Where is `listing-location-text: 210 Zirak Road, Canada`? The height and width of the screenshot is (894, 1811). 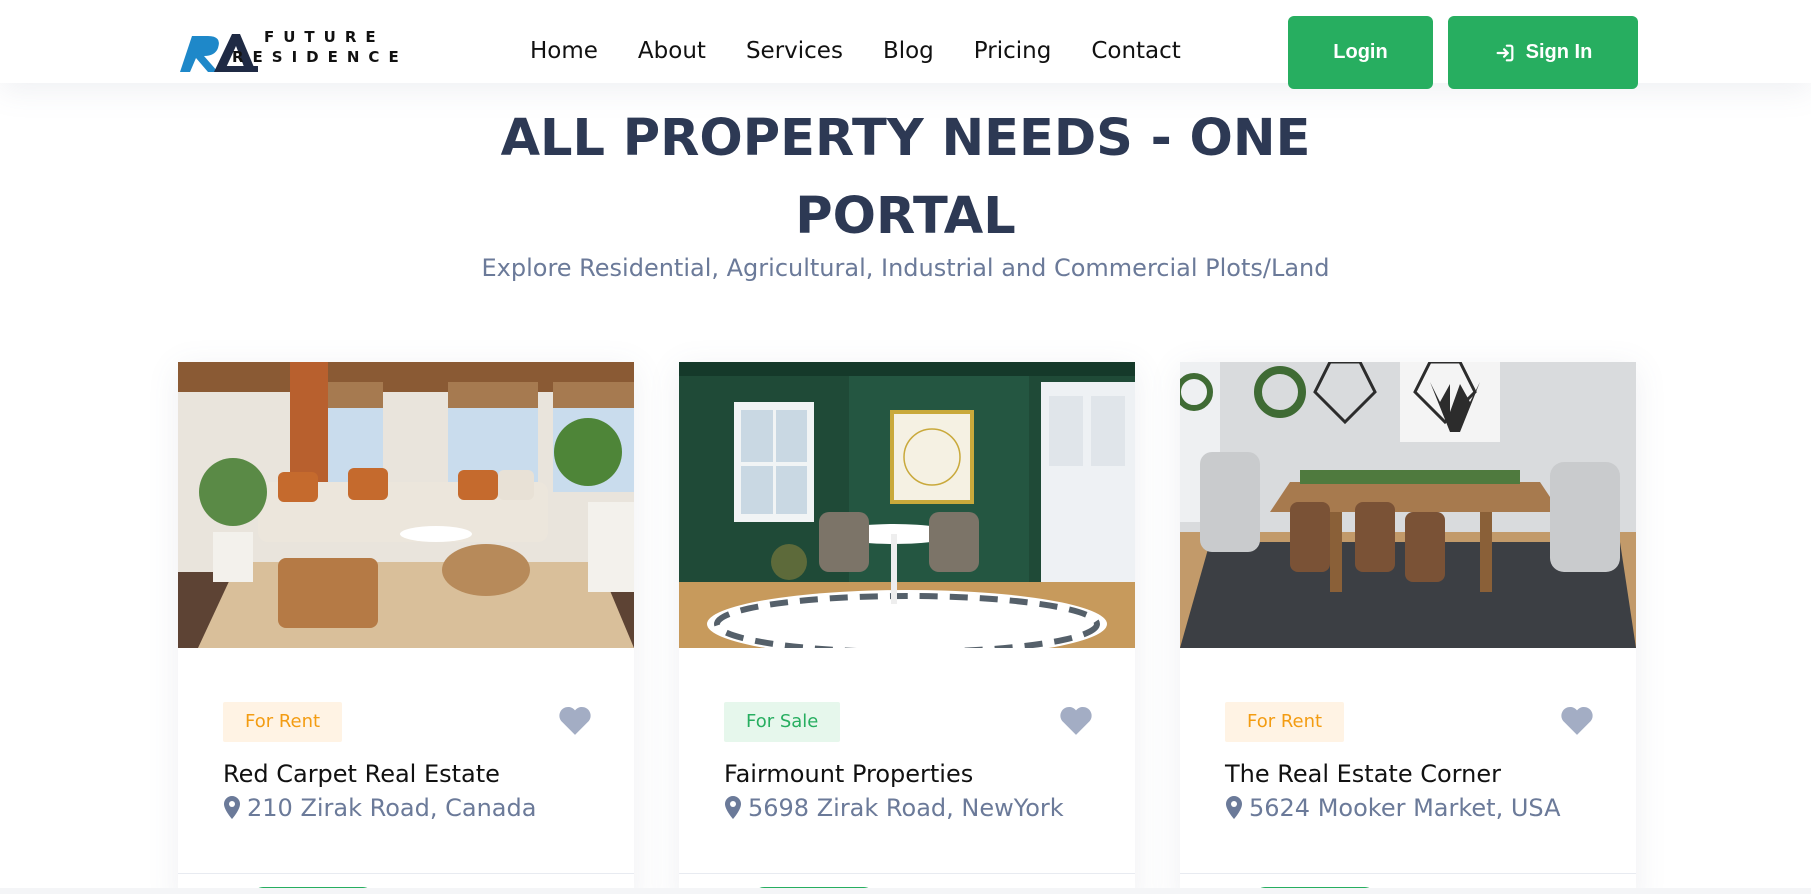
listing-location-text: 210 Zirak Road, Canada is located at coordinates (392, 808).